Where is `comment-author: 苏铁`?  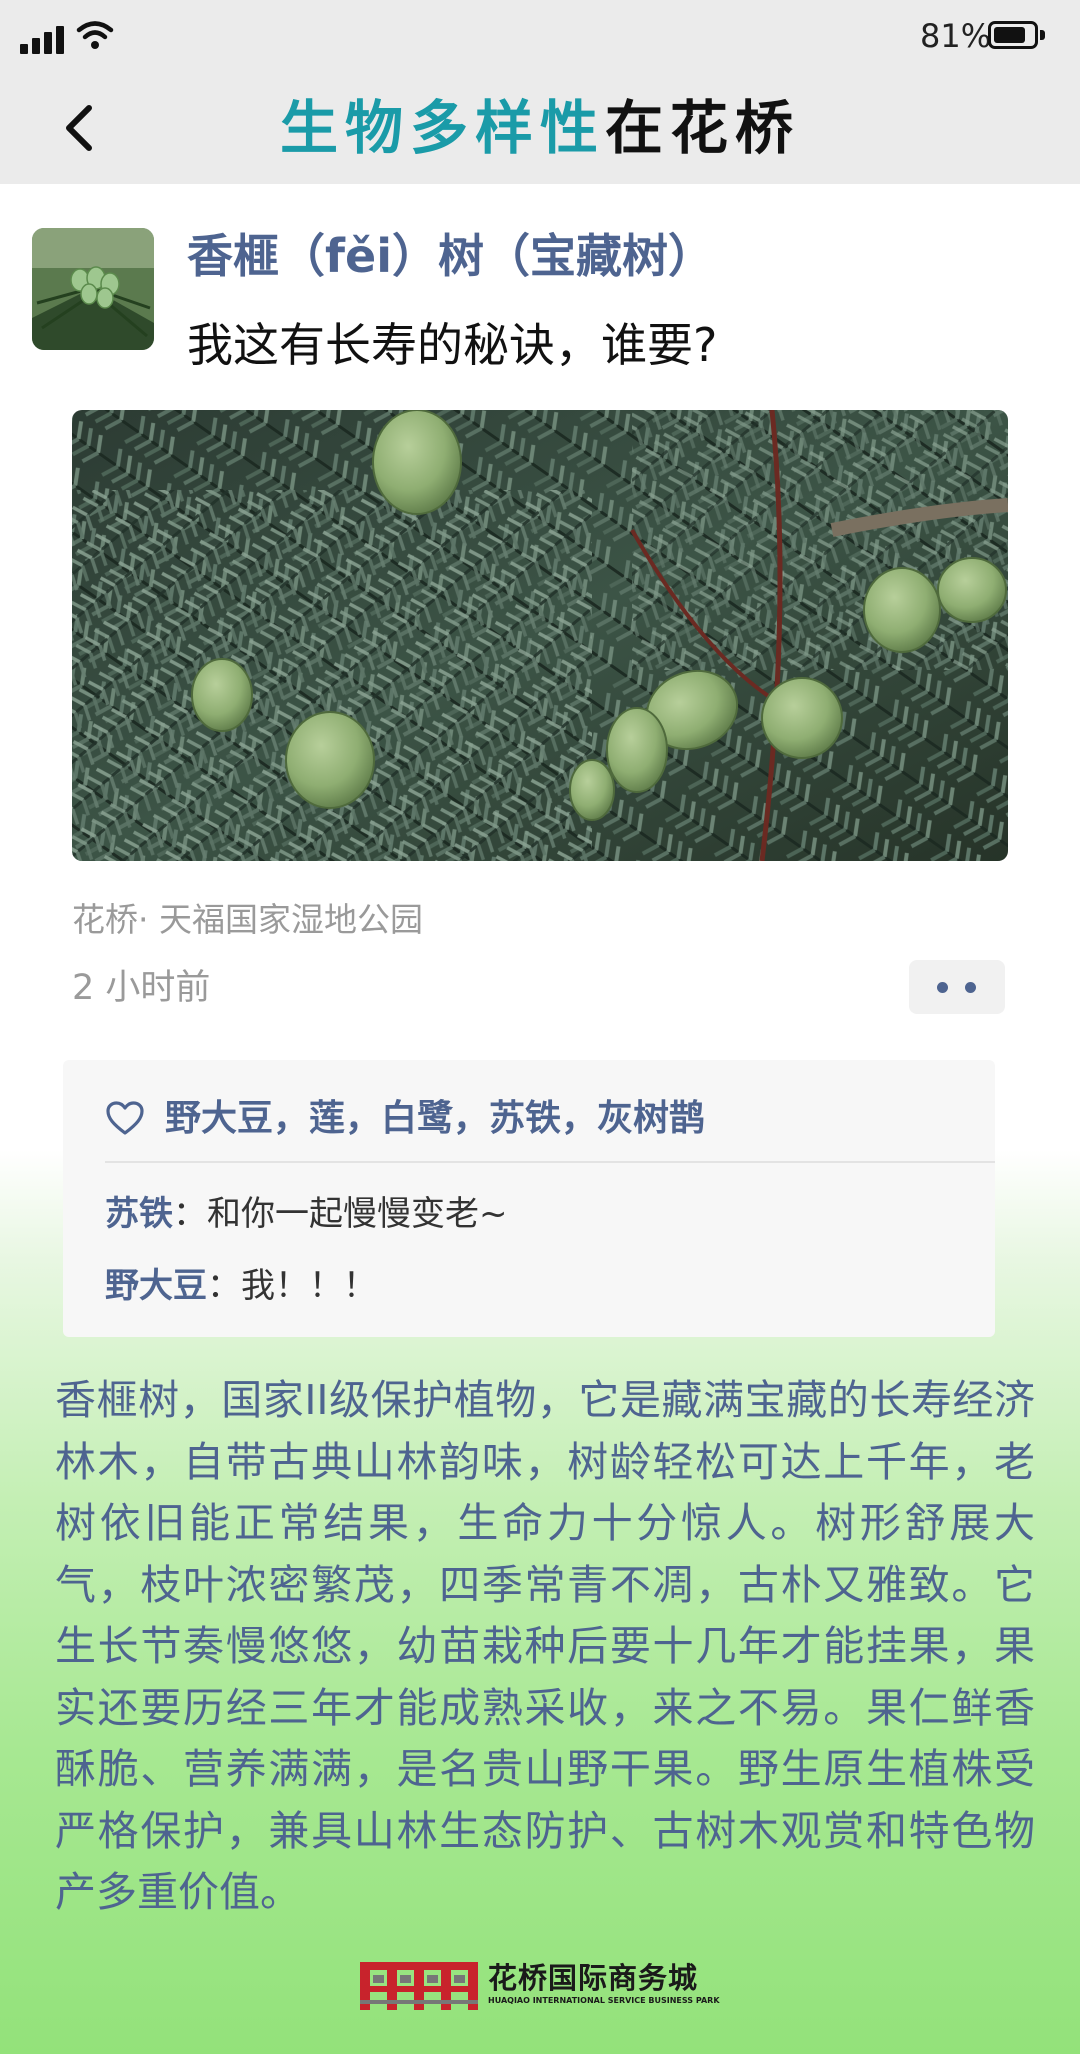
comment-author: 苏铁 is located at coordinates (139, 1214).